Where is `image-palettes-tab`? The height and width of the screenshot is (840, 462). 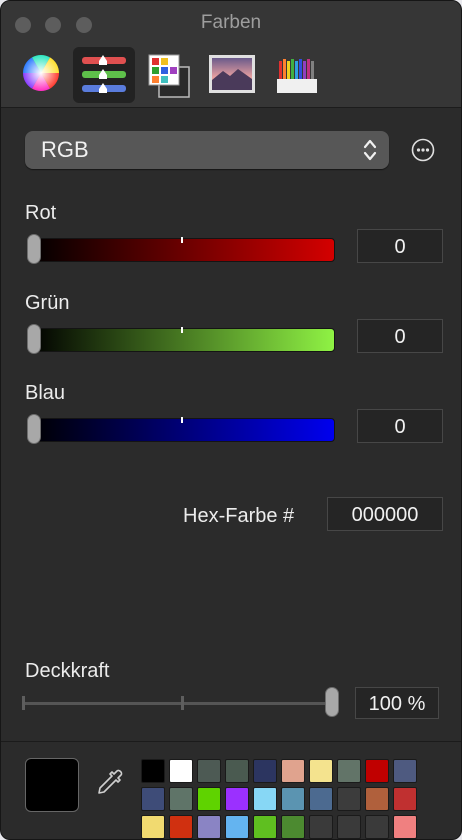
image-palettes-tab is located at coordinates (232, 75).